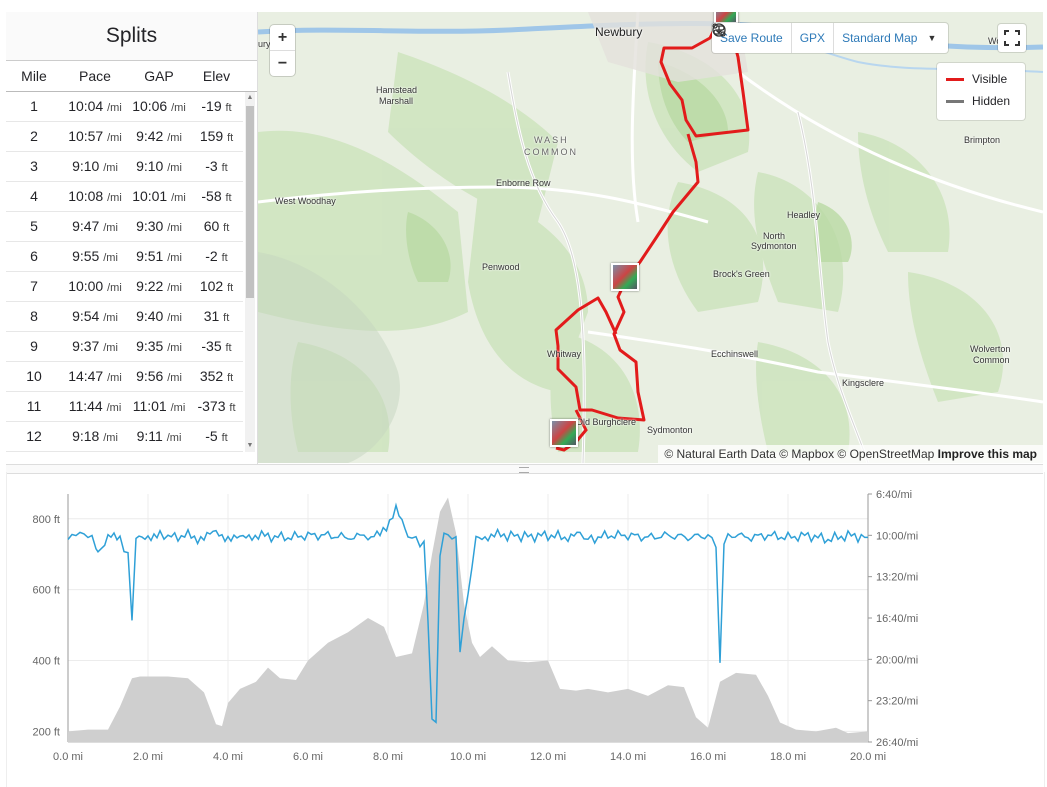 The image size is (1047, 787). Describe the element at coordinates (991, 360) in the screenshot. I see `label-common2: Common` at that location.